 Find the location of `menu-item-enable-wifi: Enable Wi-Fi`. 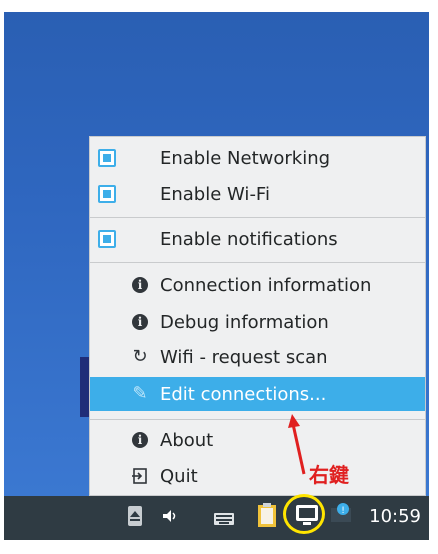

menu-item-enable-wifi: Enable Wi-Fi is located at coordinates (257, 194).